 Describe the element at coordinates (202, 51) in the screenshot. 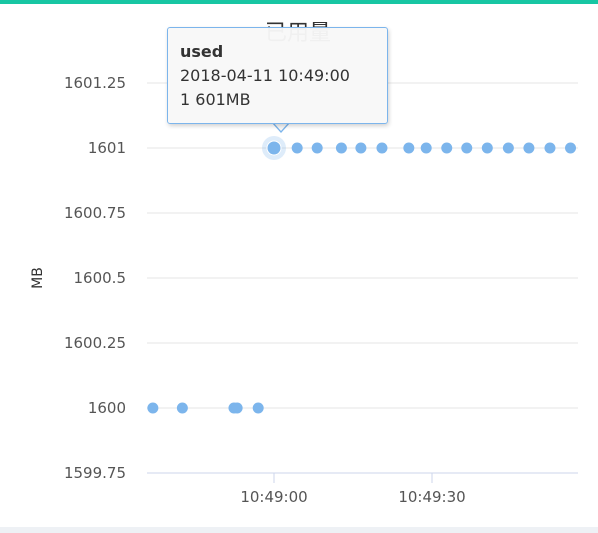

I see `tooltip-series-name: used` at that location.